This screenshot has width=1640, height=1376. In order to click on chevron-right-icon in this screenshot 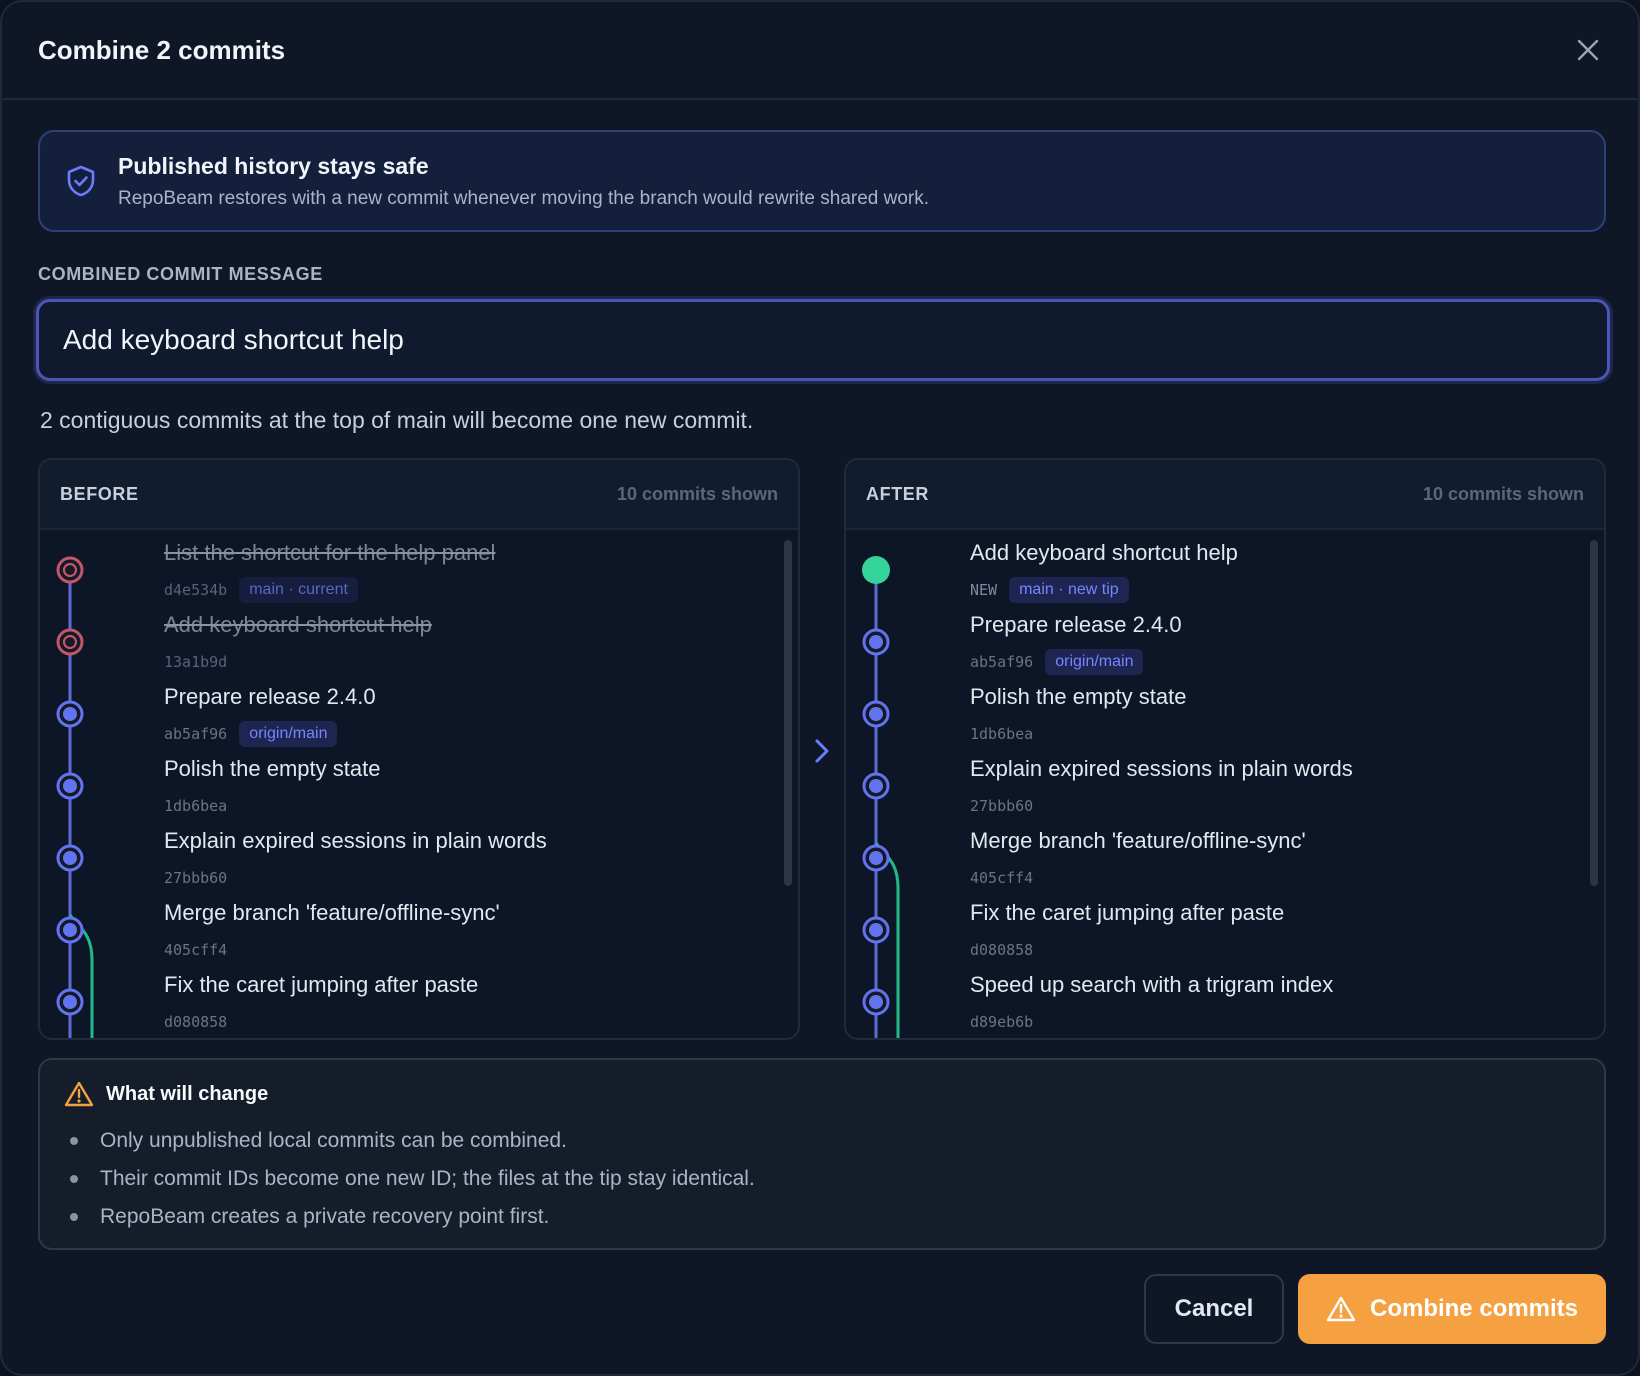, I will do `click(822, 751)`.